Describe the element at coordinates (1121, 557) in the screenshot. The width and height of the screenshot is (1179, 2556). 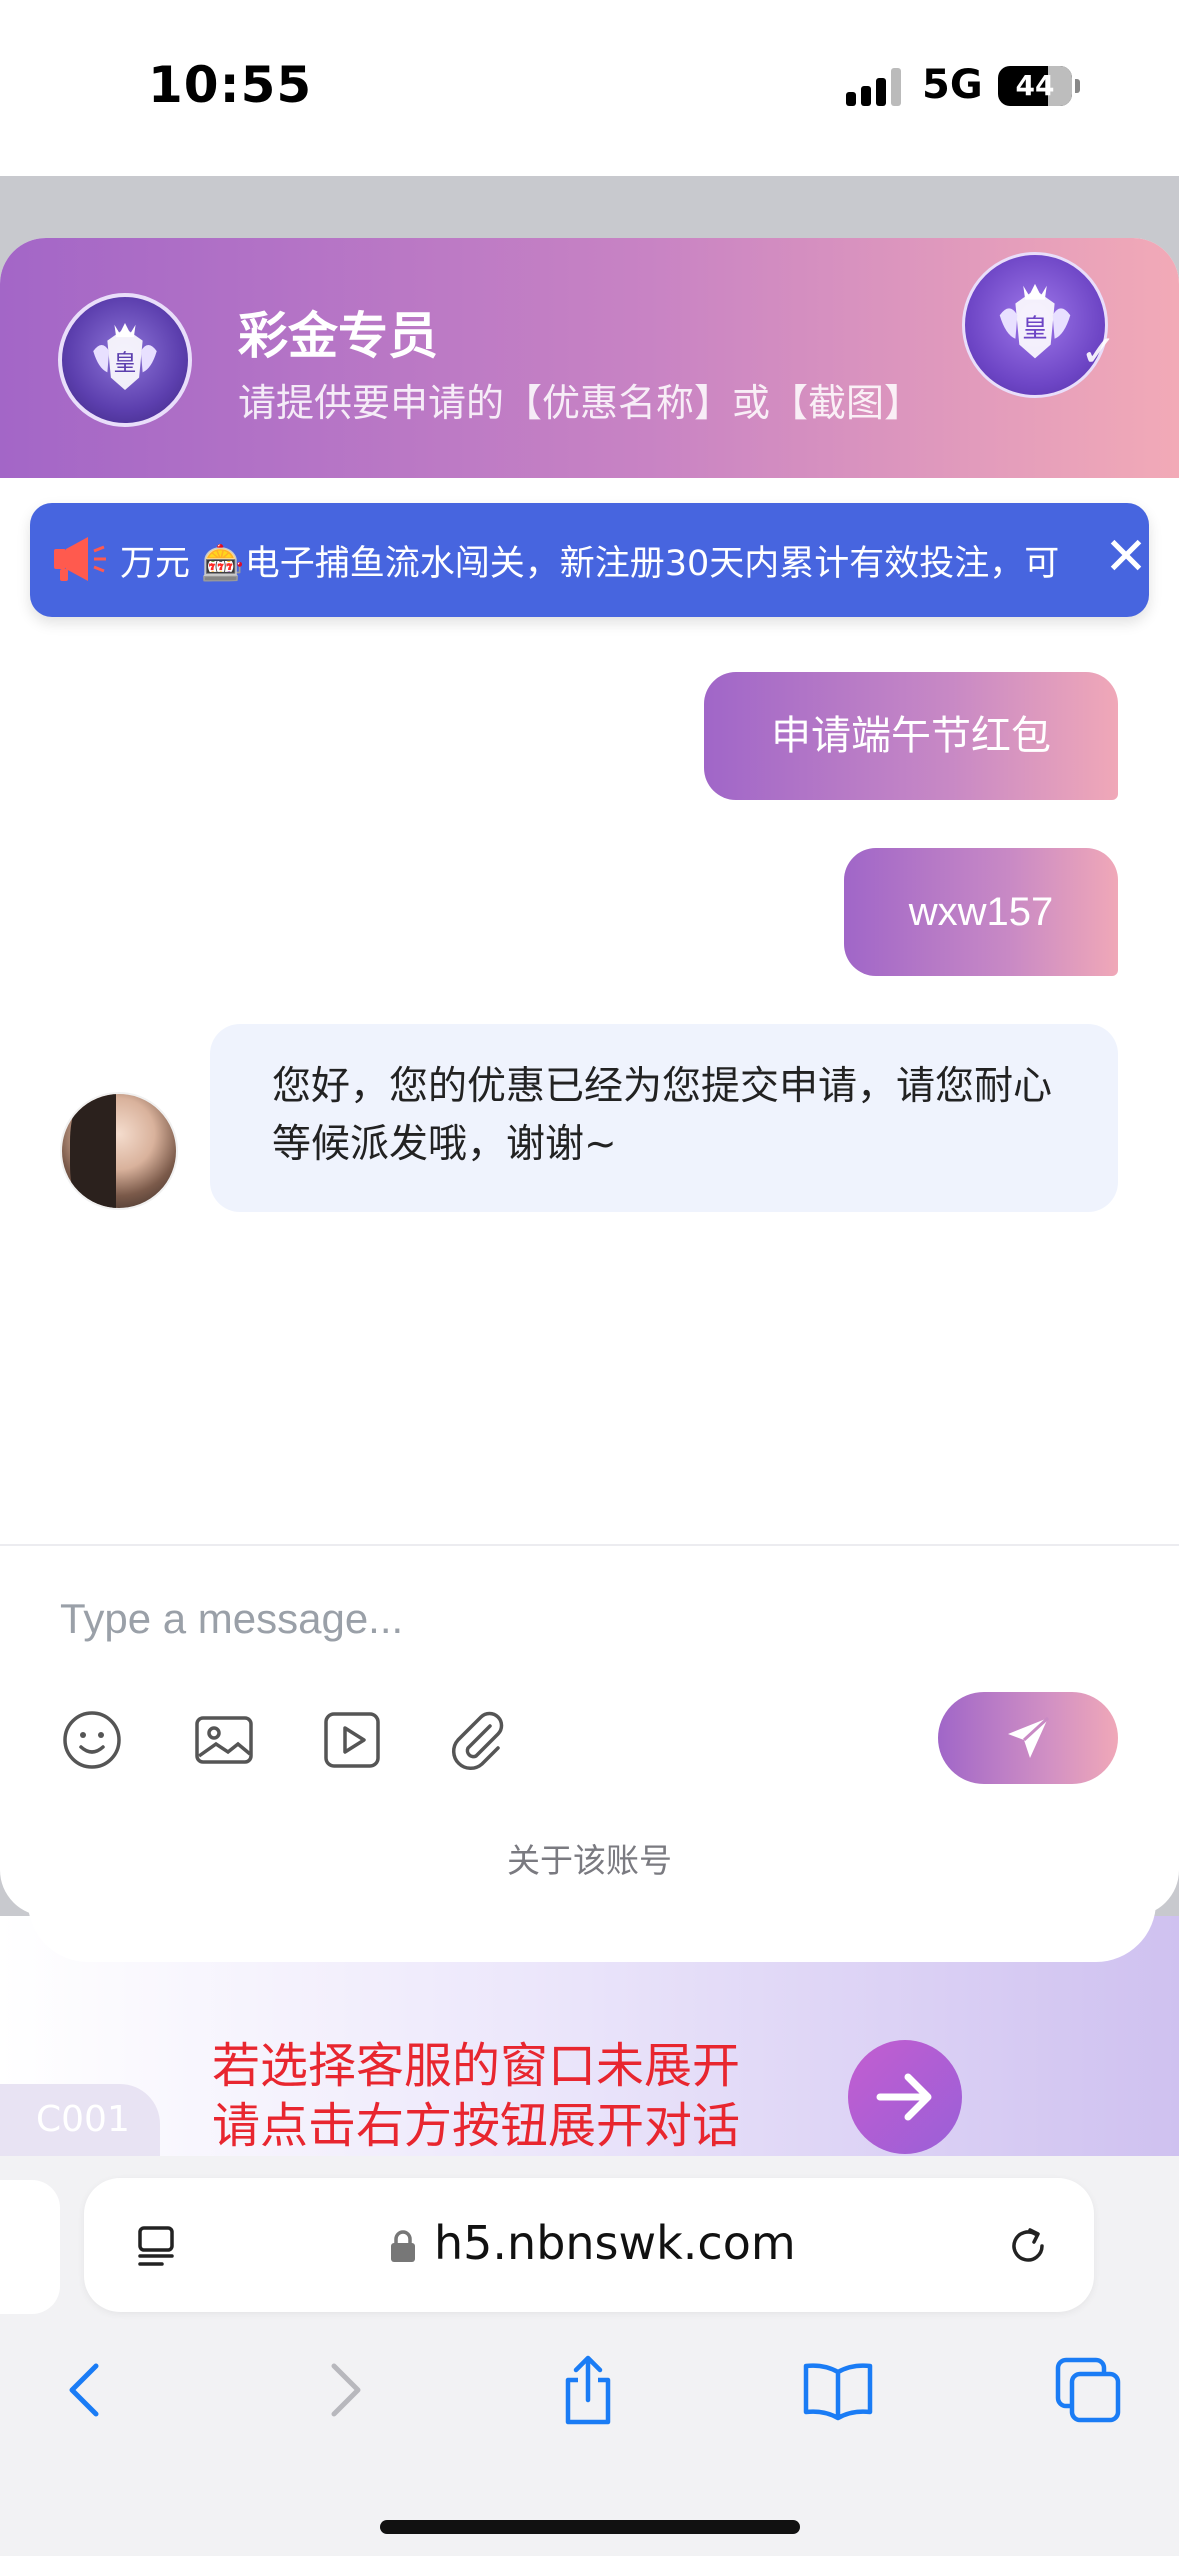
I see `close-icon: ✕` at that location.